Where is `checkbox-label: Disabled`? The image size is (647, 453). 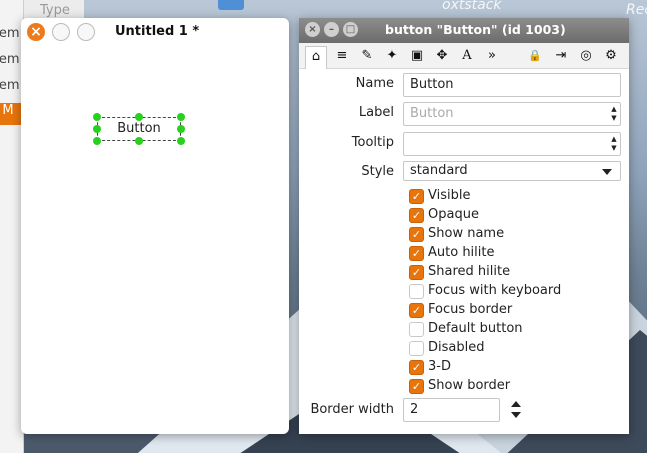 checkbox-label: Disabled is located at coordinates (456, 347).